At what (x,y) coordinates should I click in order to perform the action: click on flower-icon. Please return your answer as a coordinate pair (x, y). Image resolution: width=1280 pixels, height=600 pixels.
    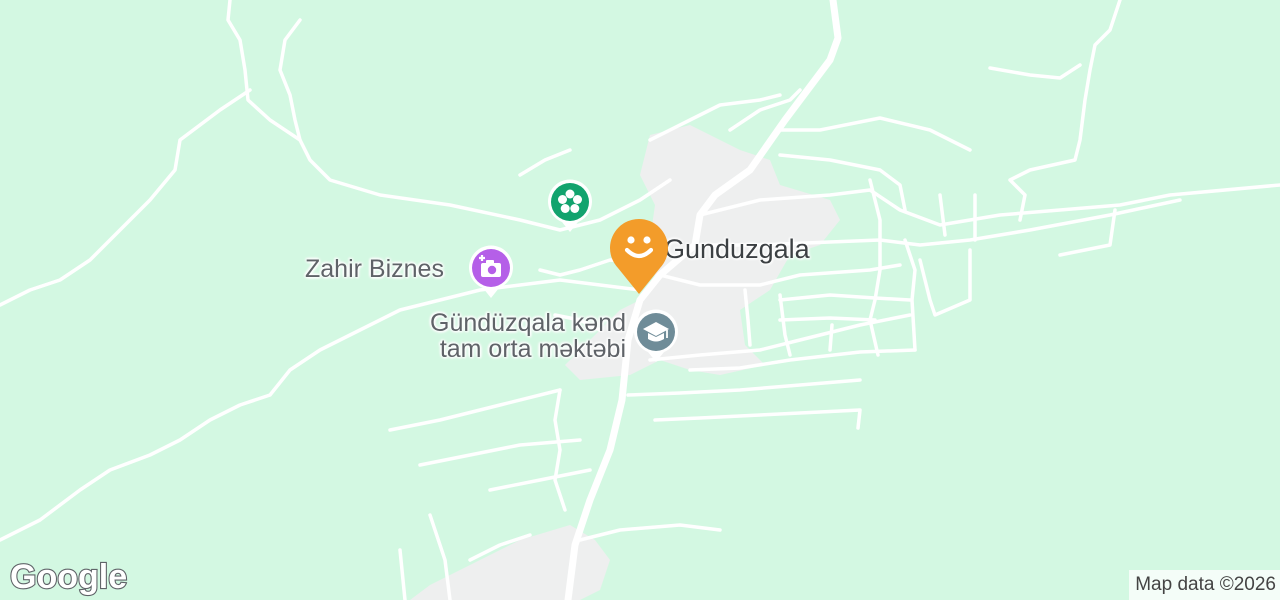
    Looking at the image, I should click on (570, 205).